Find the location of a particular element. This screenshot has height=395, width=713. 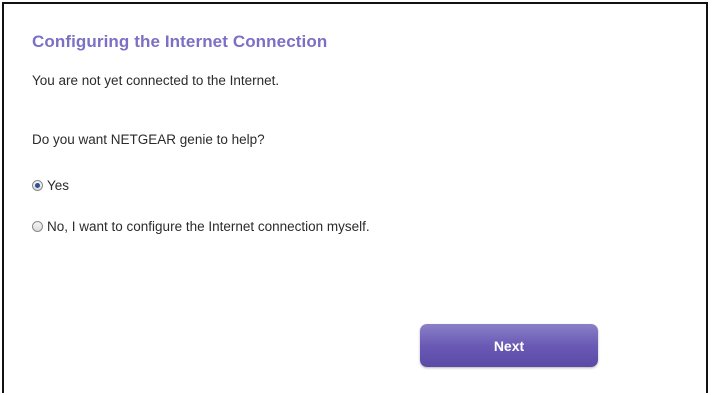

option-yes-label: Yes is located at coordinates (58, 185).